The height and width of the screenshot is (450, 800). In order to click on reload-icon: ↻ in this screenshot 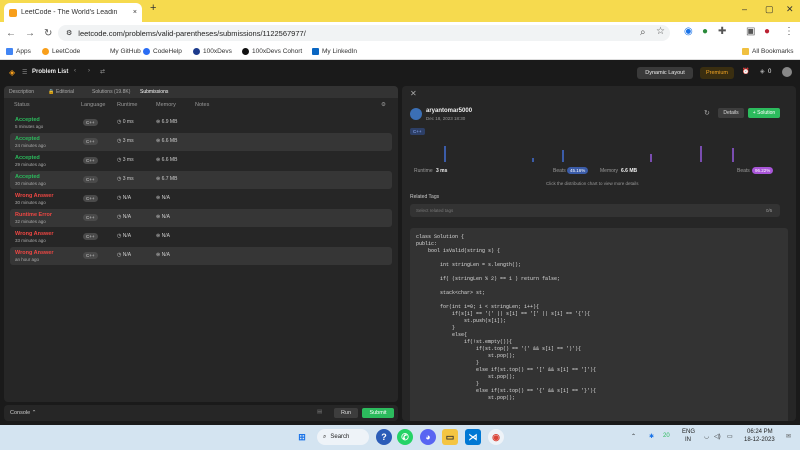, I will do `click(48, 33)`.